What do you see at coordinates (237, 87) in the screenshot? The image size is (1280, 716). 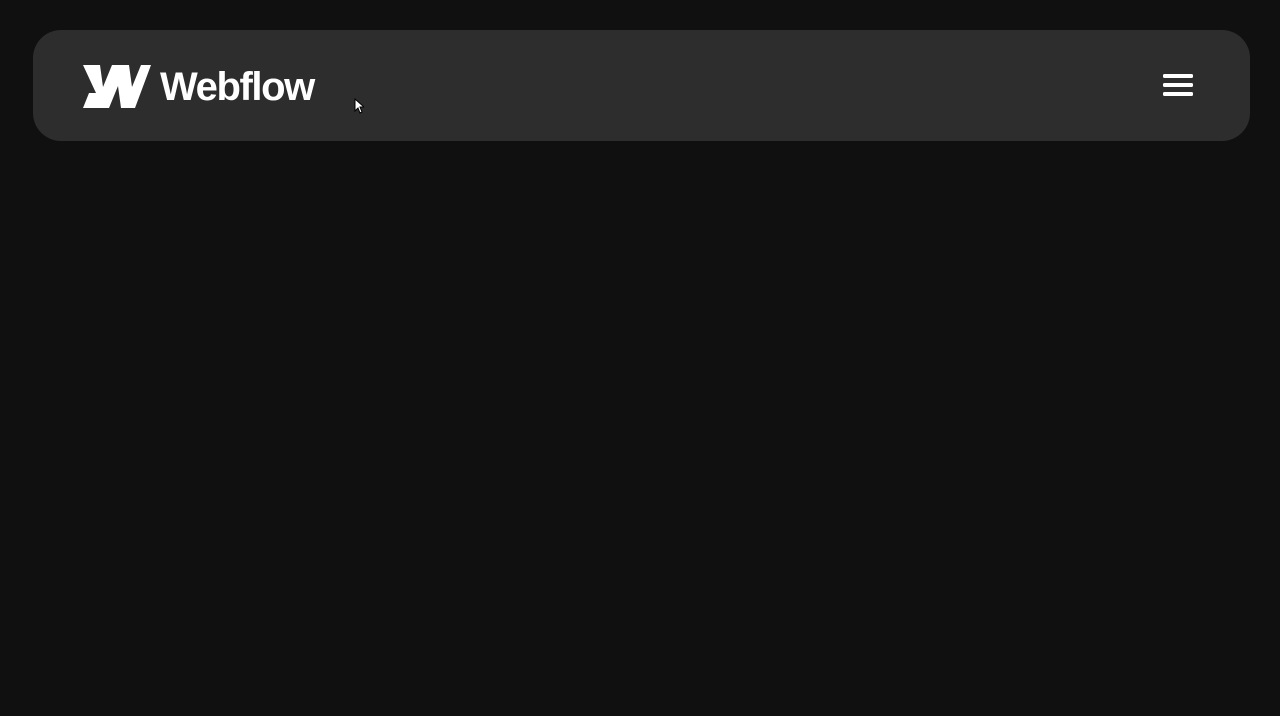 I see `brand-wordmark: Webflow` at bounding box center [237, 87].